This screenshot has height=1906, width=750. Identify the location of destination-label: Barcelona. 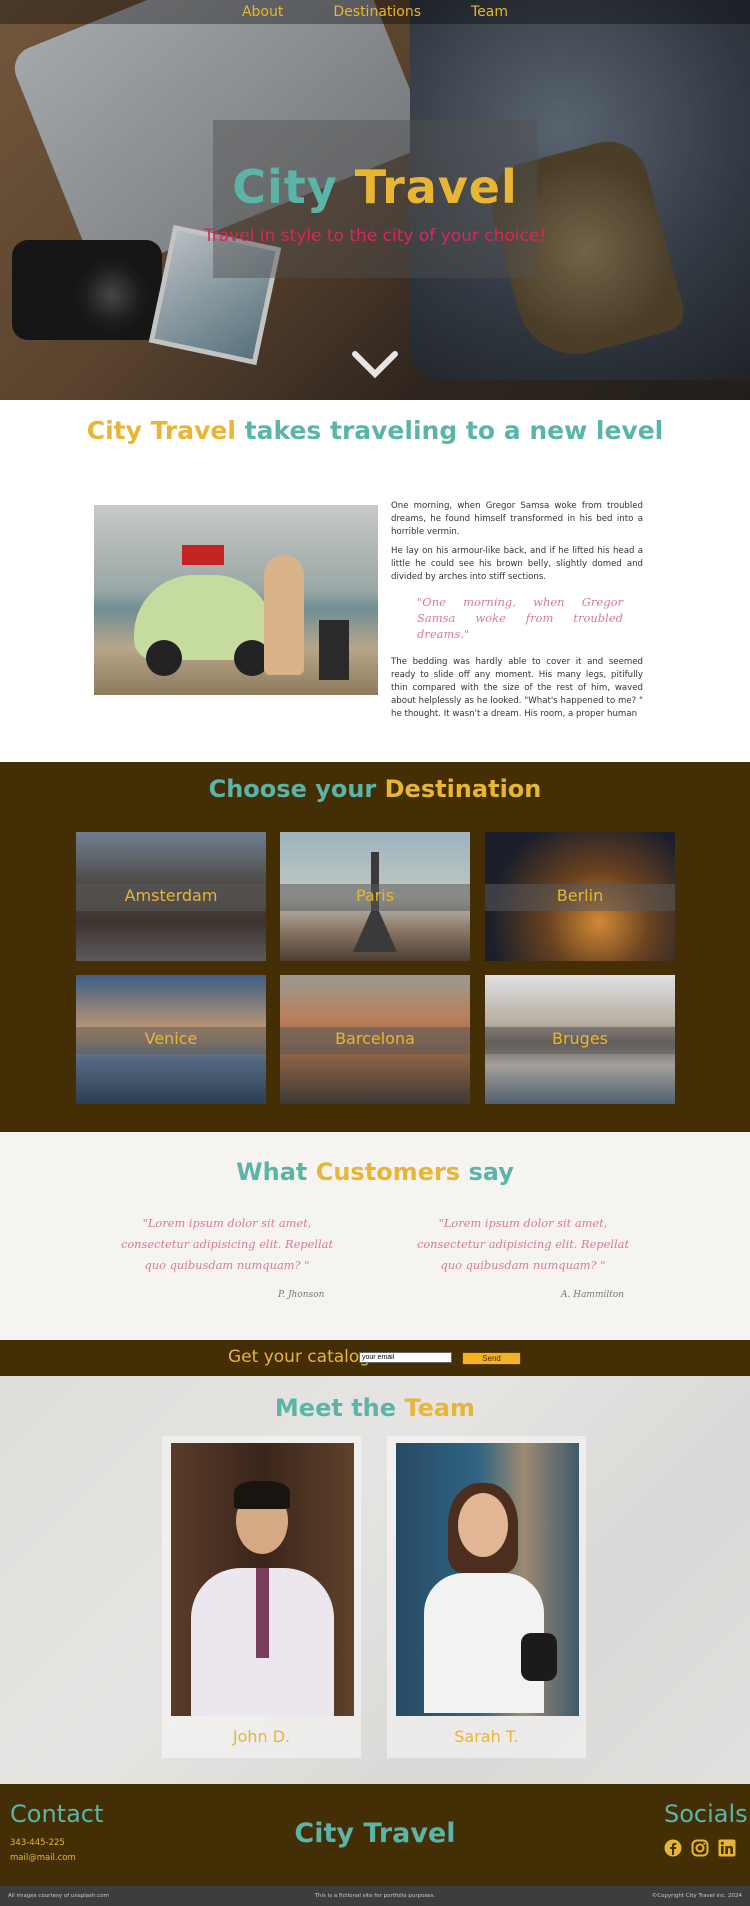
(375, 1038).